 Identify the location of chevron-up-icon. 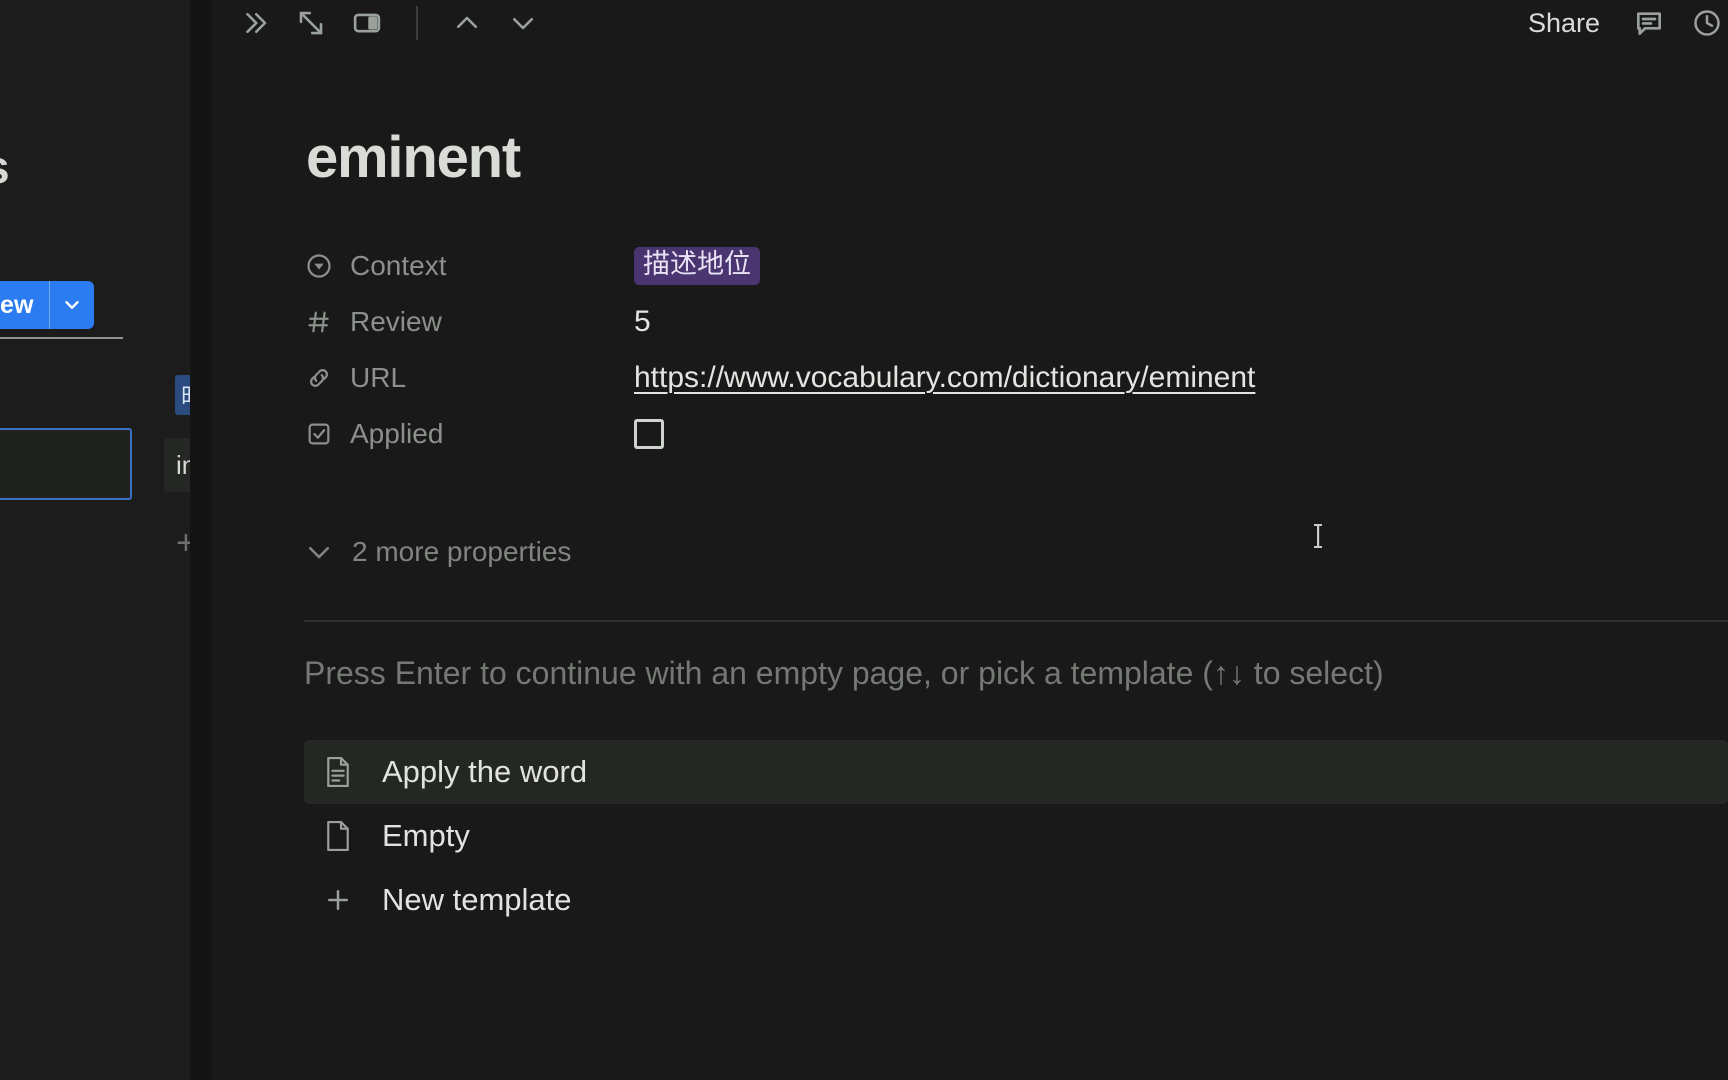
(467, 23).